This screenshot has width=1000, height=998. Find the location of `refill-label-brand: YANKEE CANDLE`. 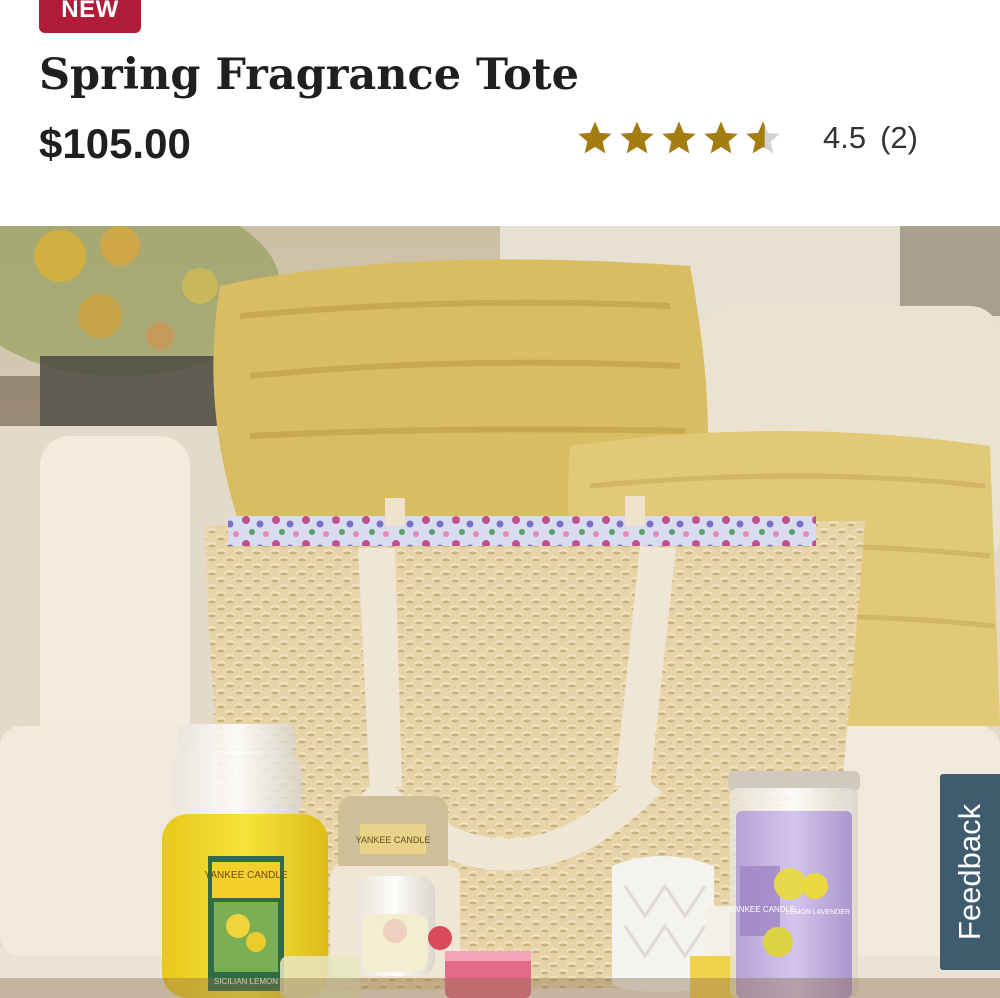

refill-label-brand: YANKEE CANDLE is located at coordinates (393, 840).